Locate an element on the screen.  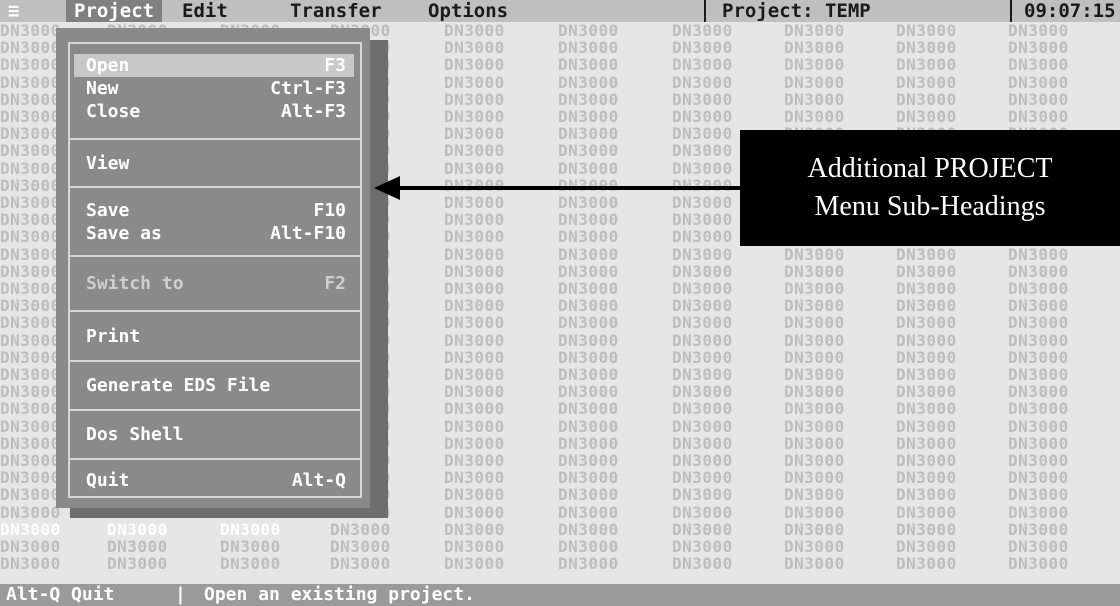
callout-line-2: Menu Sub-Headings is located at coordinates (930, 206).